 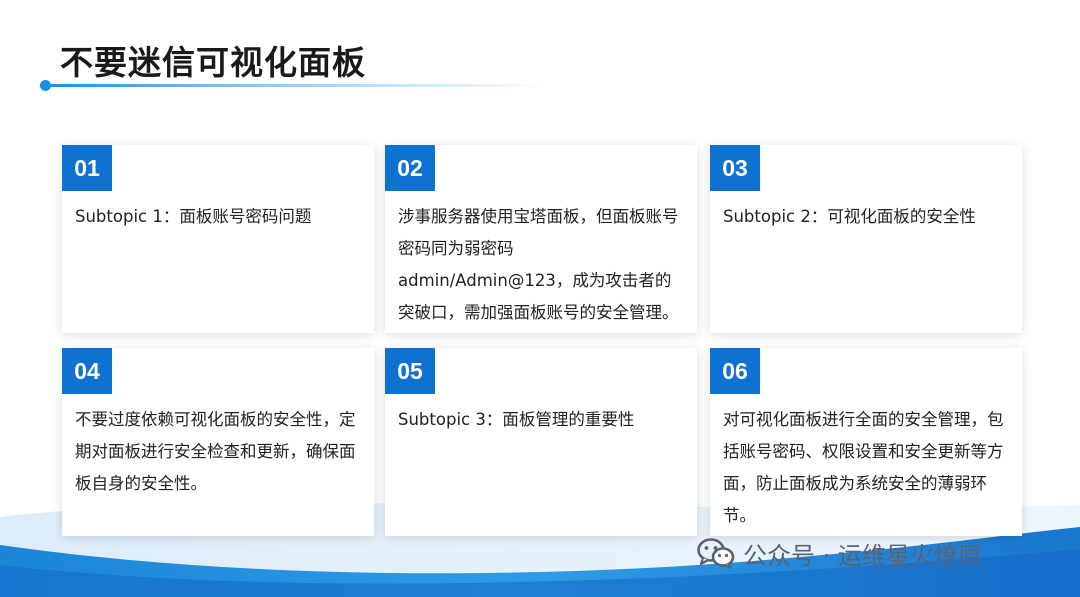 I want to click on wechat-icon, so click(x=716, y=553).